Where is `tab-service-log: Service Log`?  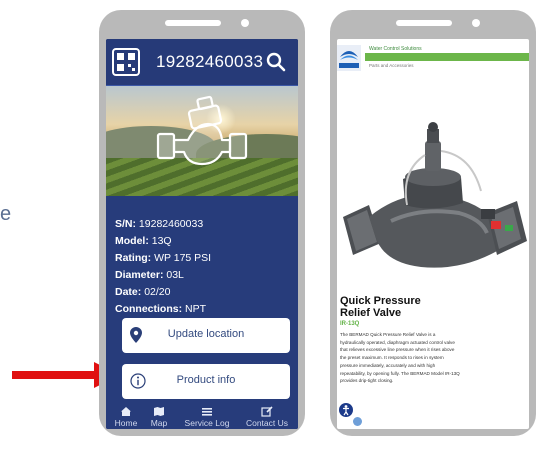
tab-service-log: Service Log is located at coordinates (207, 417).